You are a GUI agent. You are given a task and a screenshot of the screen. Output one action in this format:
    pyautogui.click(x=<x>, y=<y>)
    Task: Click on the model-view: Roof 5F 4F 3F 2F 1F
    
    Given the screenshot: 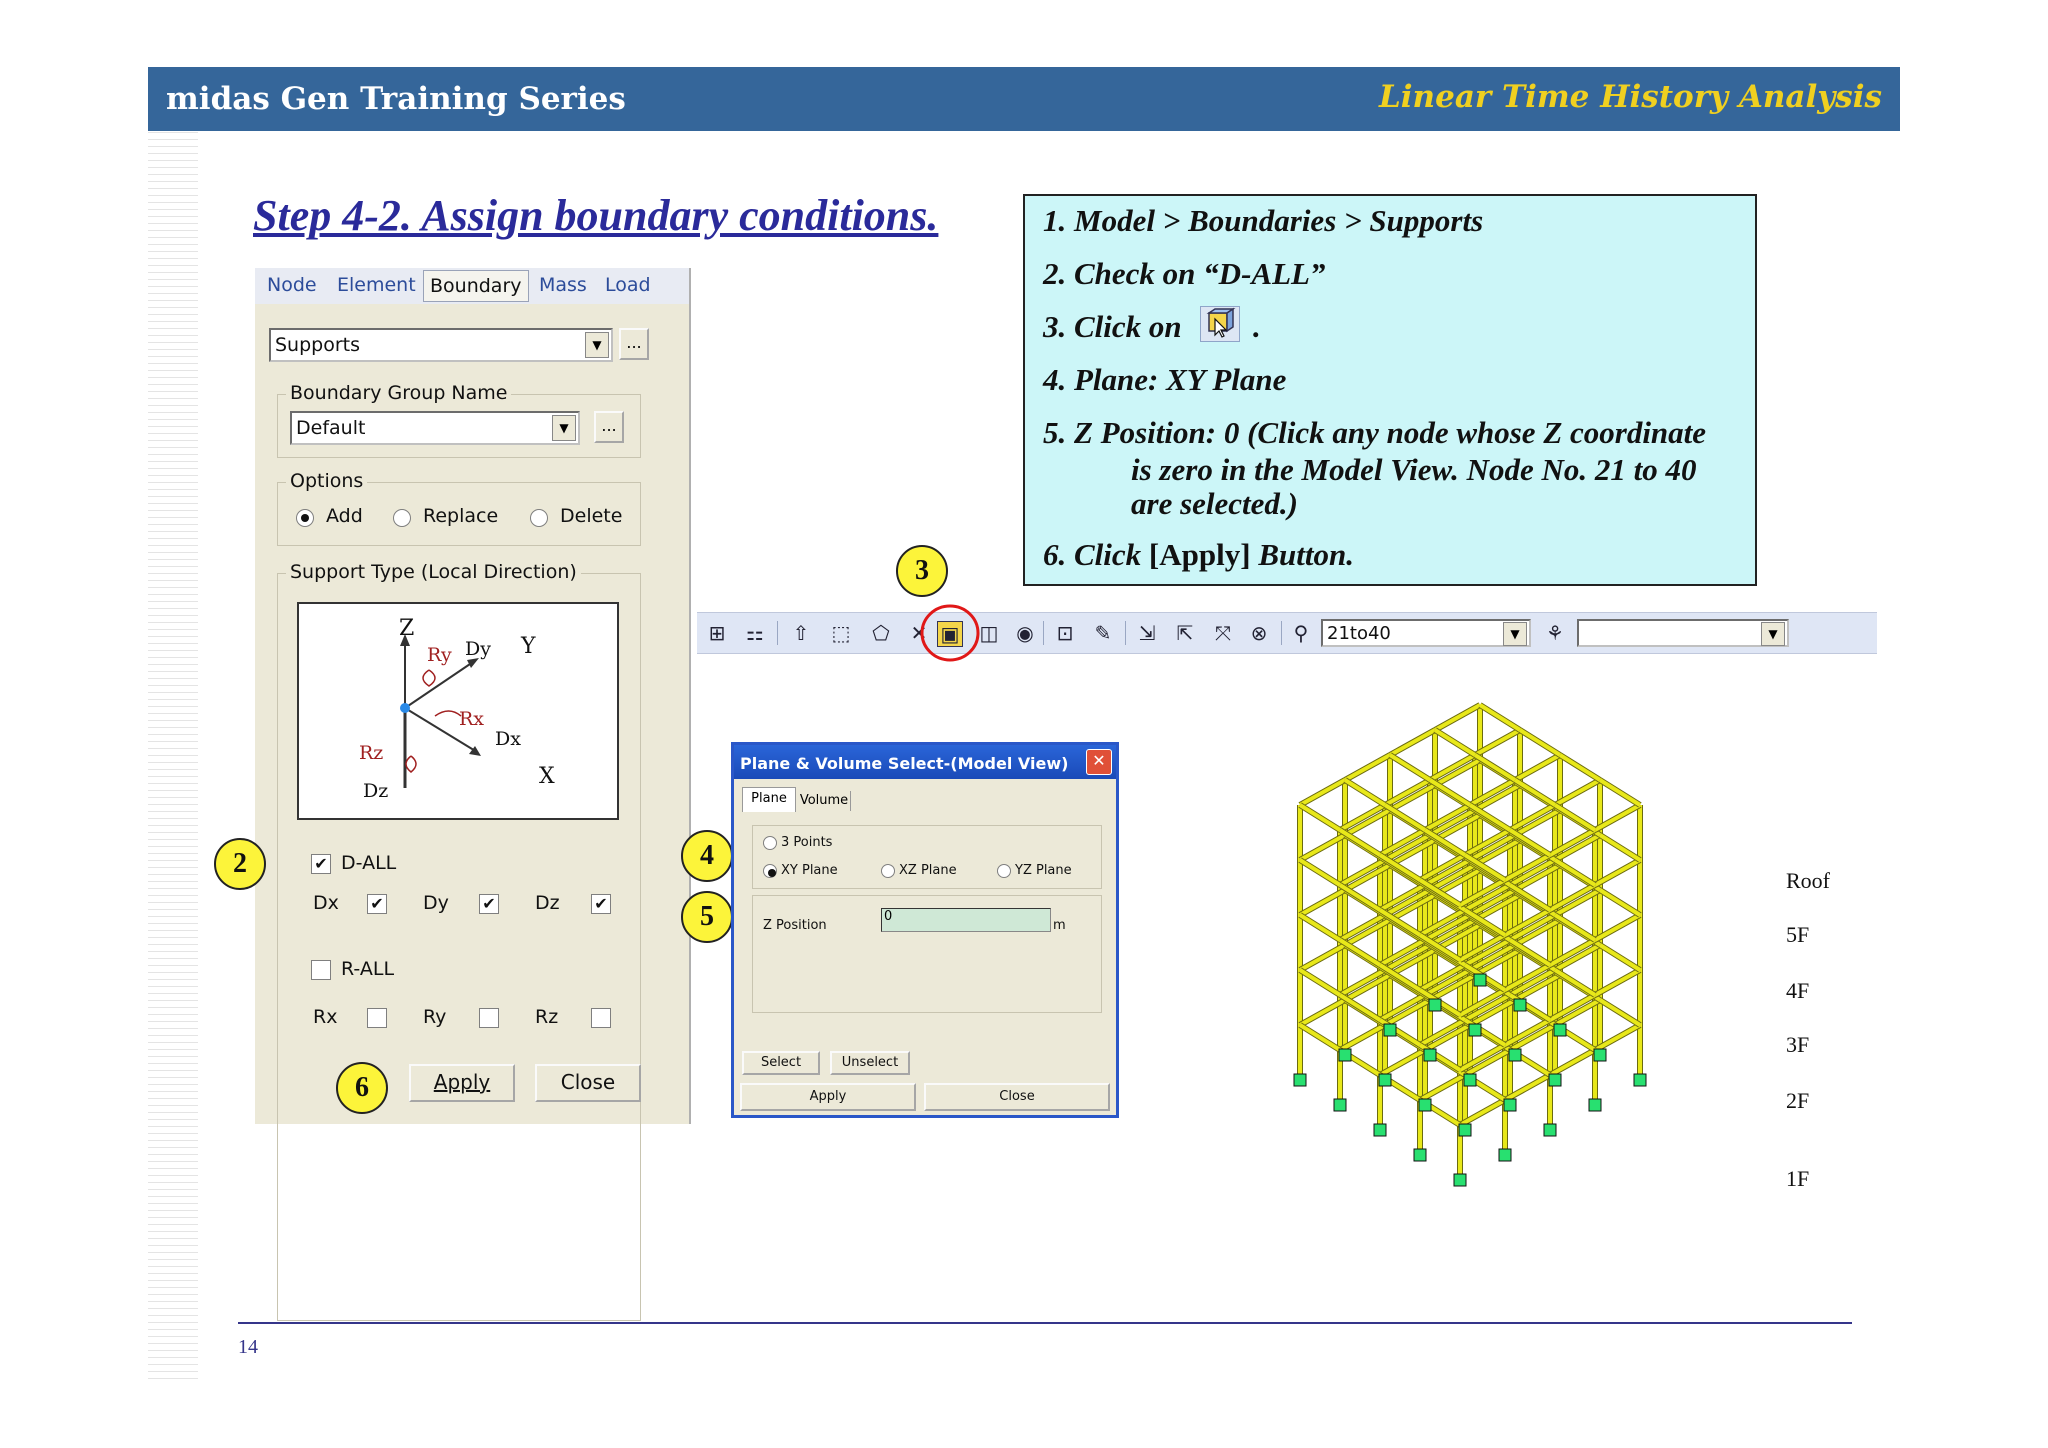 What is the action you would take?
    pyautogui.click(x=1510, y=980)
    